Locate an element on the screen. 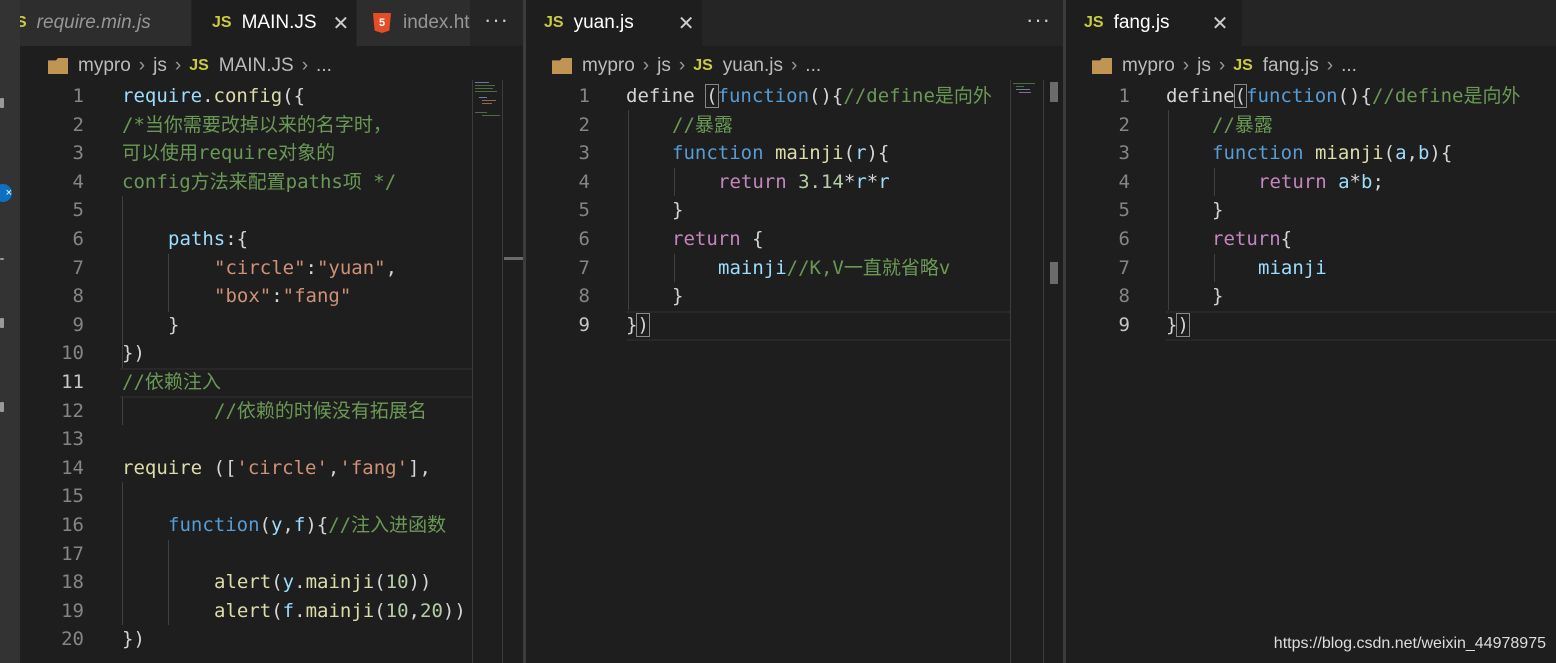  breadcrumb-item: MAIN.JS is located at coordinates (256, 66).